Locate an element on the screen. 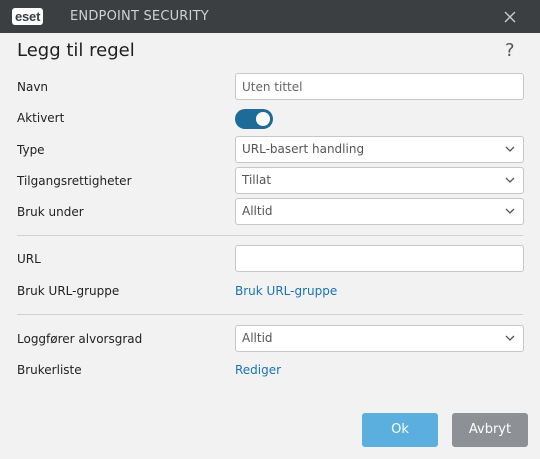  type-label: Type is located at coordinates (31, 150).